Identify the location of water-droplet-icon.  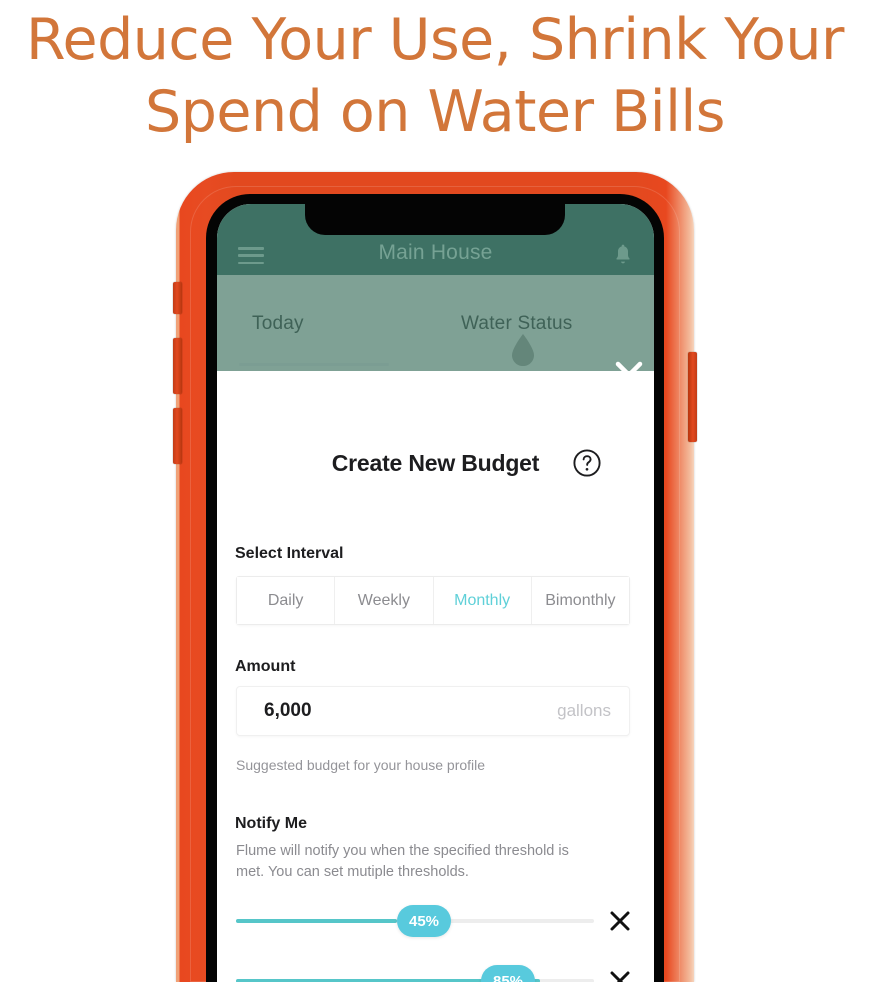
(523, 350).